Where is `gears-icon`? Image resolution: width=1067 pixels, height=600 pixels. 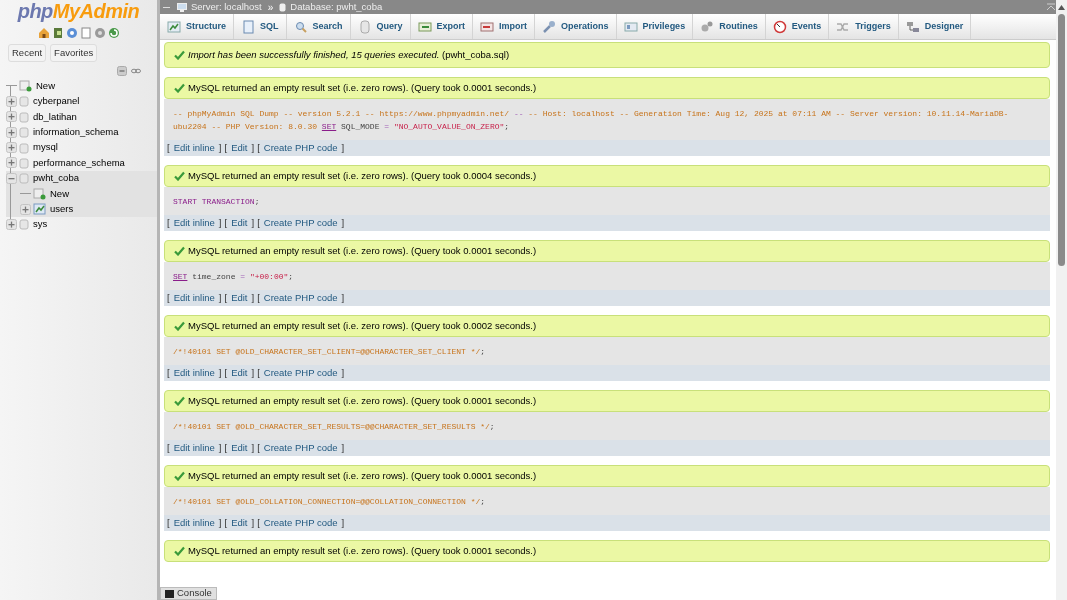 gears-icon is located at coordinates (707, 26).